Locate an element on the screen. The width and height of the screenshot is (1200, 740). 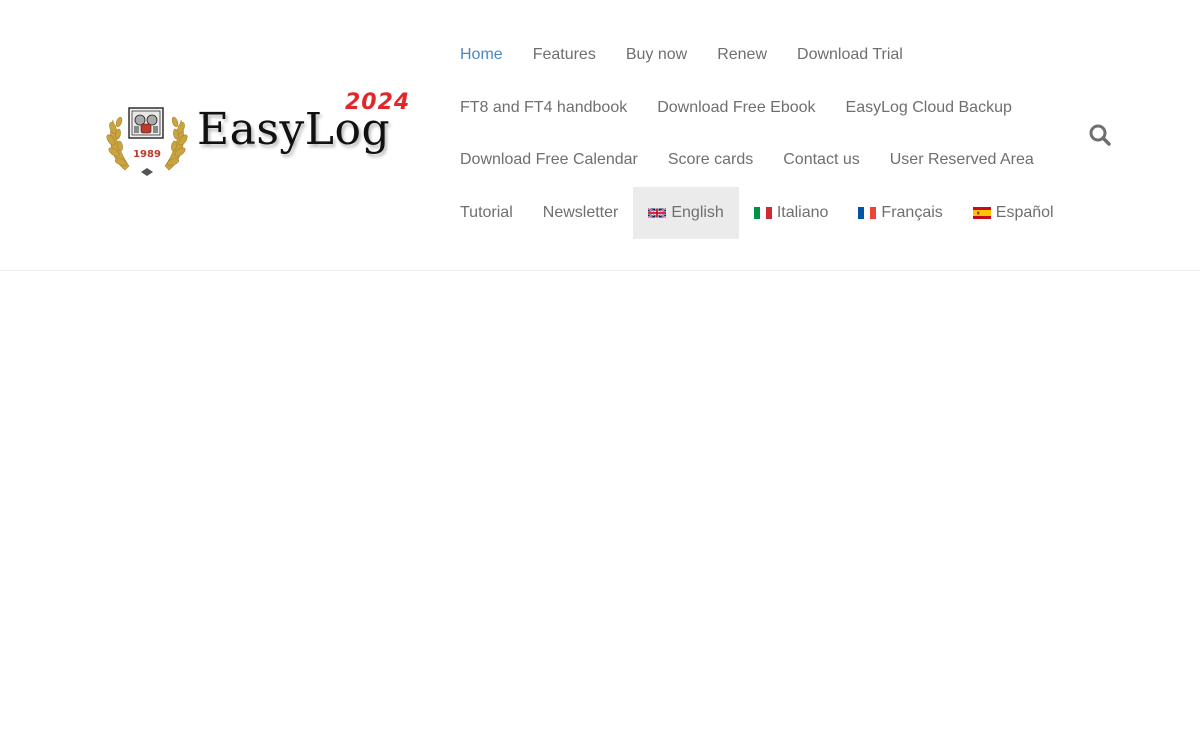
nav-item-lang-english: English is located at coordinates (686, 212).